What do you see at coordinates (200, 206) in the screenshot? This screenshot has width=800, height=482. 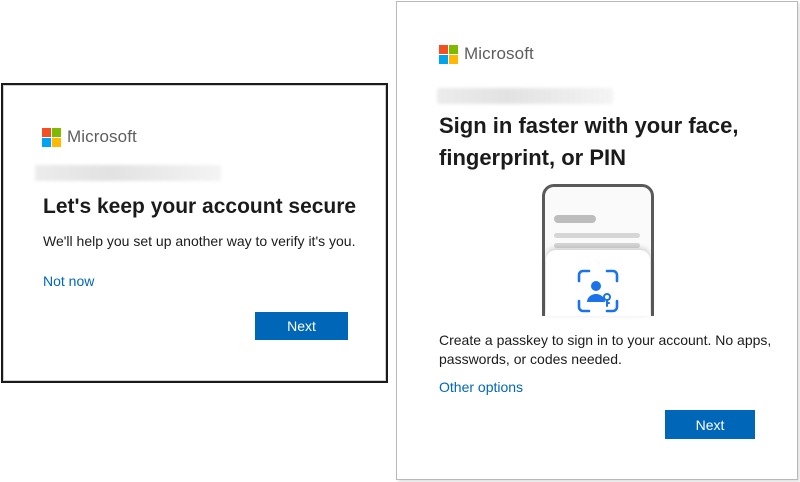 I see `page-title: Let's keep your account secure` at bounding box center [200, 206].